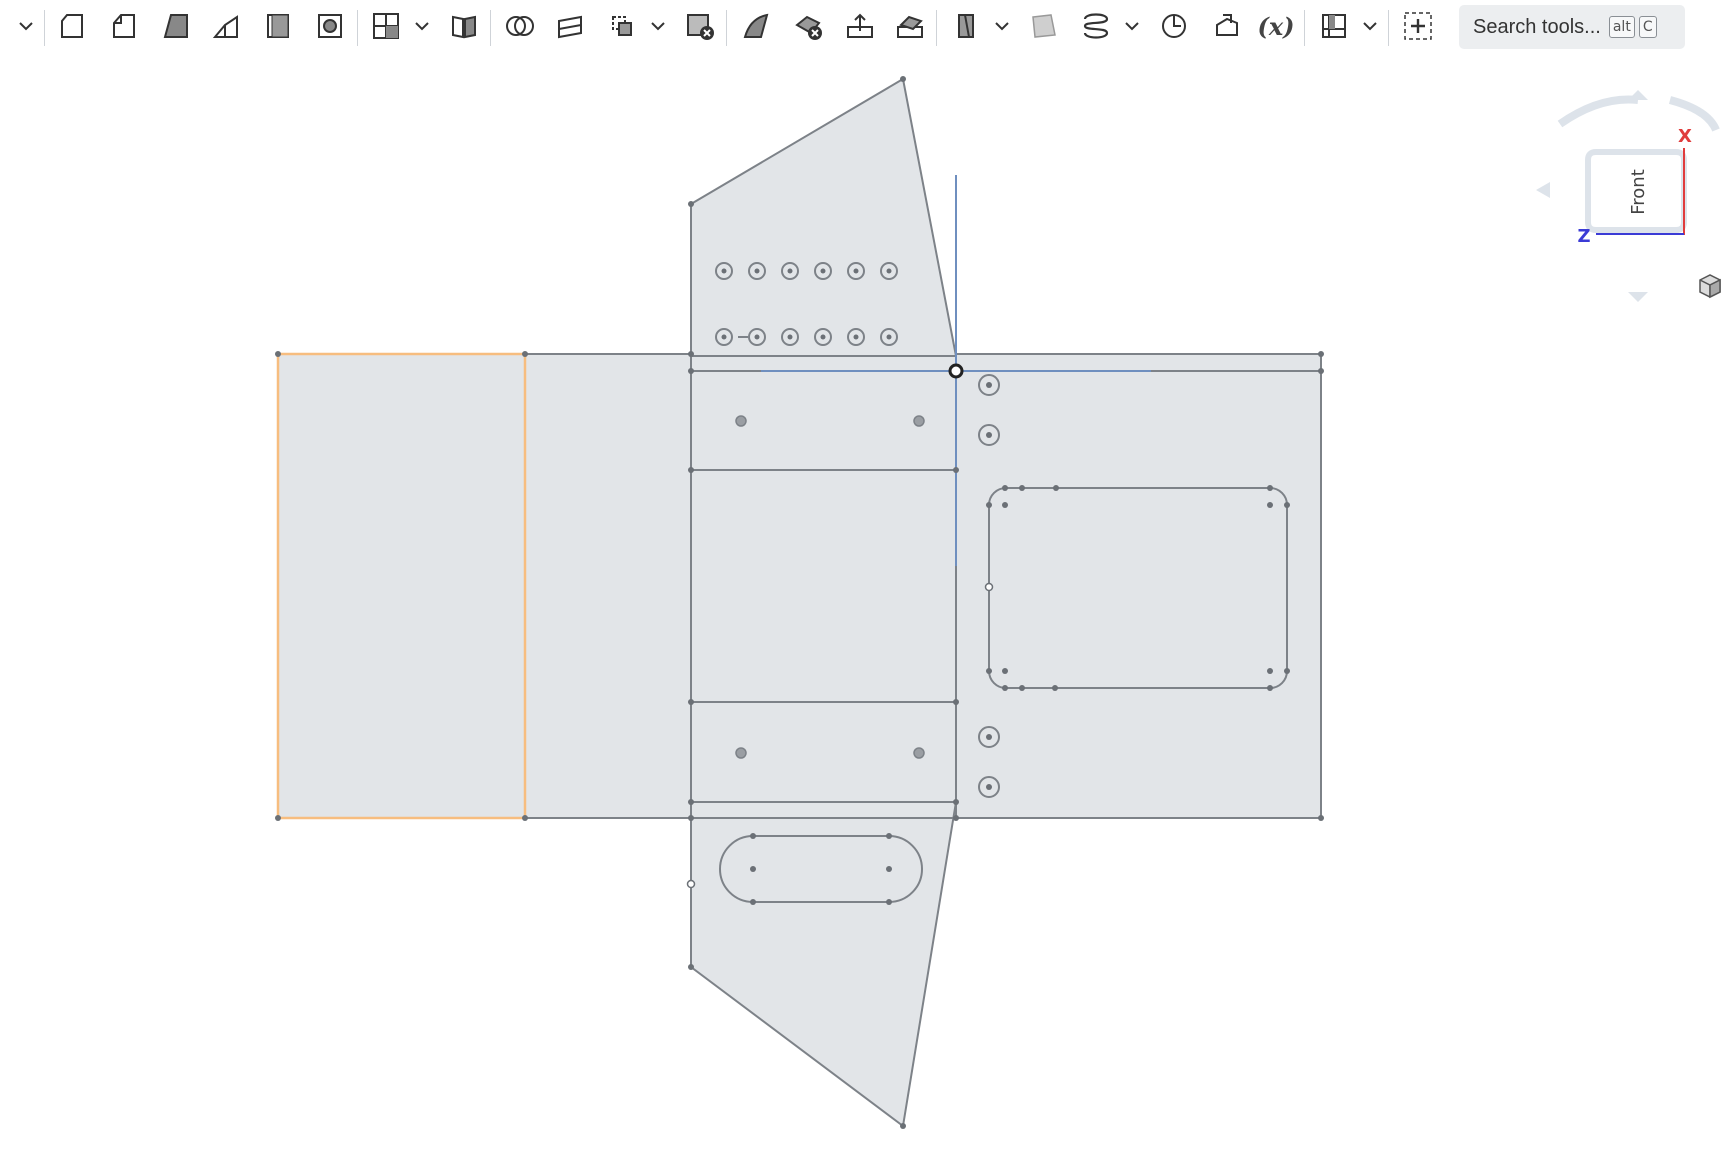 The height and width of the screenshot is (1156, 1733). Describe the element at coordinates (1621, 27) in the screenshot. I see `shortcut-key-alt: alt` at that location.